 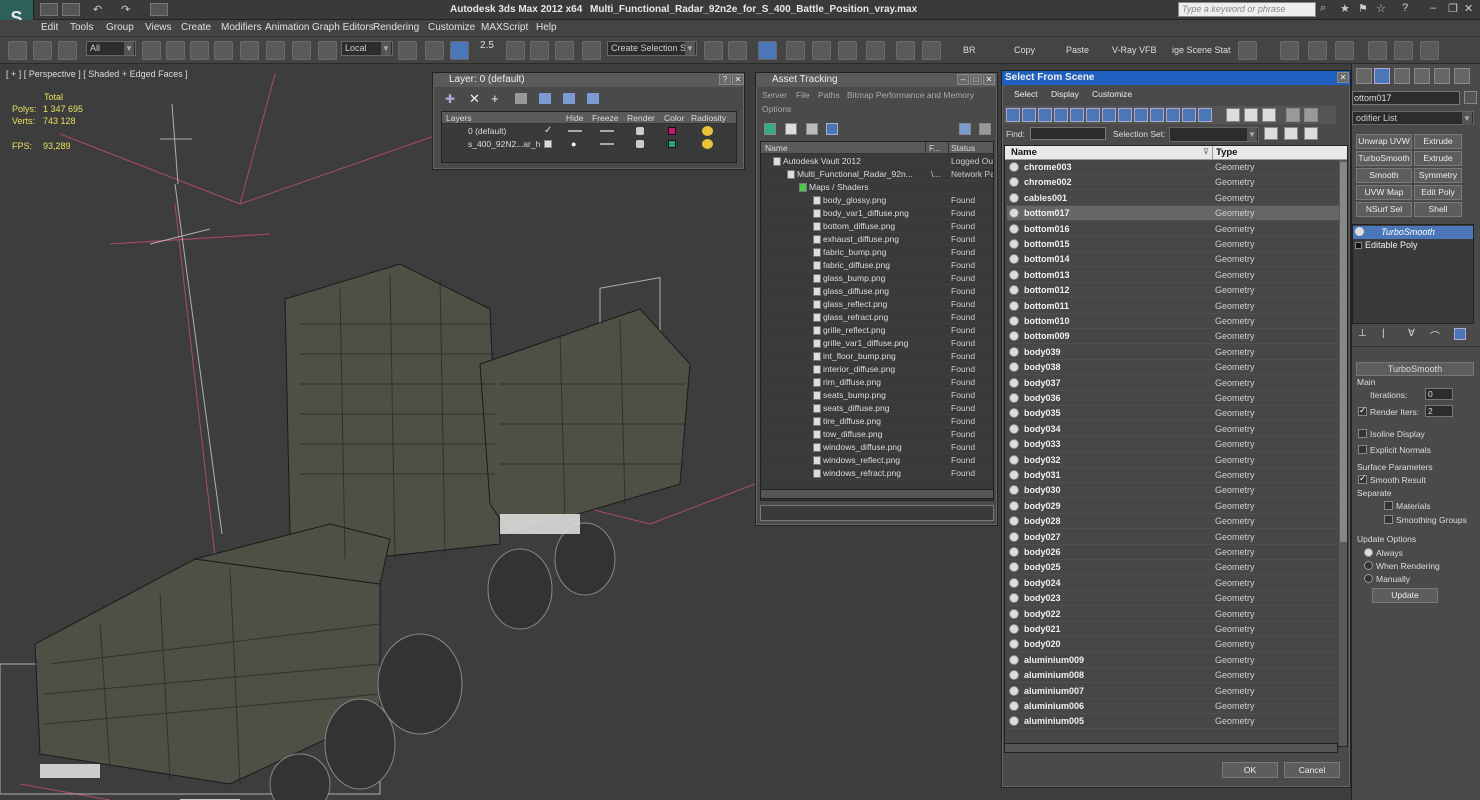 What do you see at coordinates (1173, 414) in the screenshot?
I see `object-row: body035 Geometry` at bounding box center [1173, 414].